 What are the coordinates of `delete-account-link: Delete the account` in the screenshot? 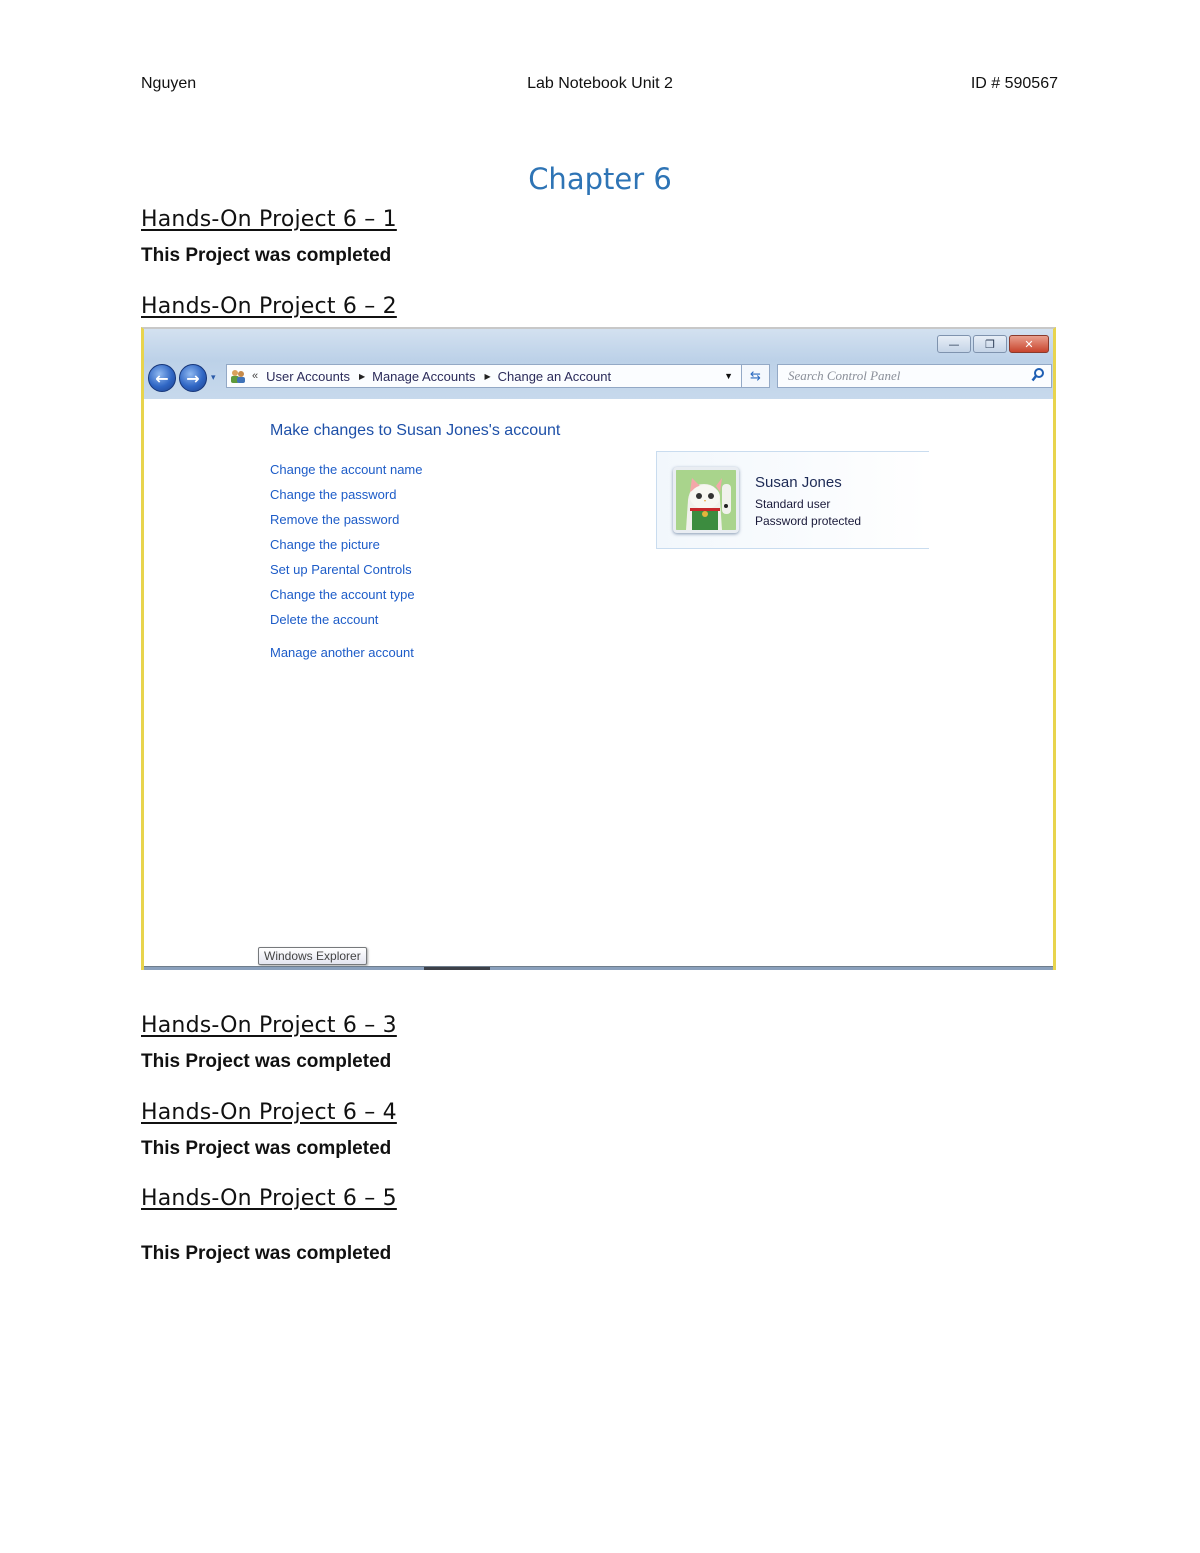 It's located at (346, 623).